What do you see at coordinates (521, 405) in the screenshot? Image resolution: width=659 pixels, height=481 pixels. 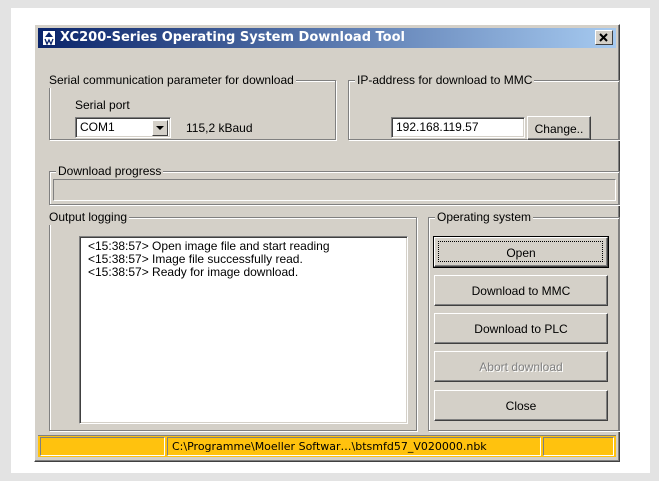 I see `close-button: Close` at bounding box center [521, 405].